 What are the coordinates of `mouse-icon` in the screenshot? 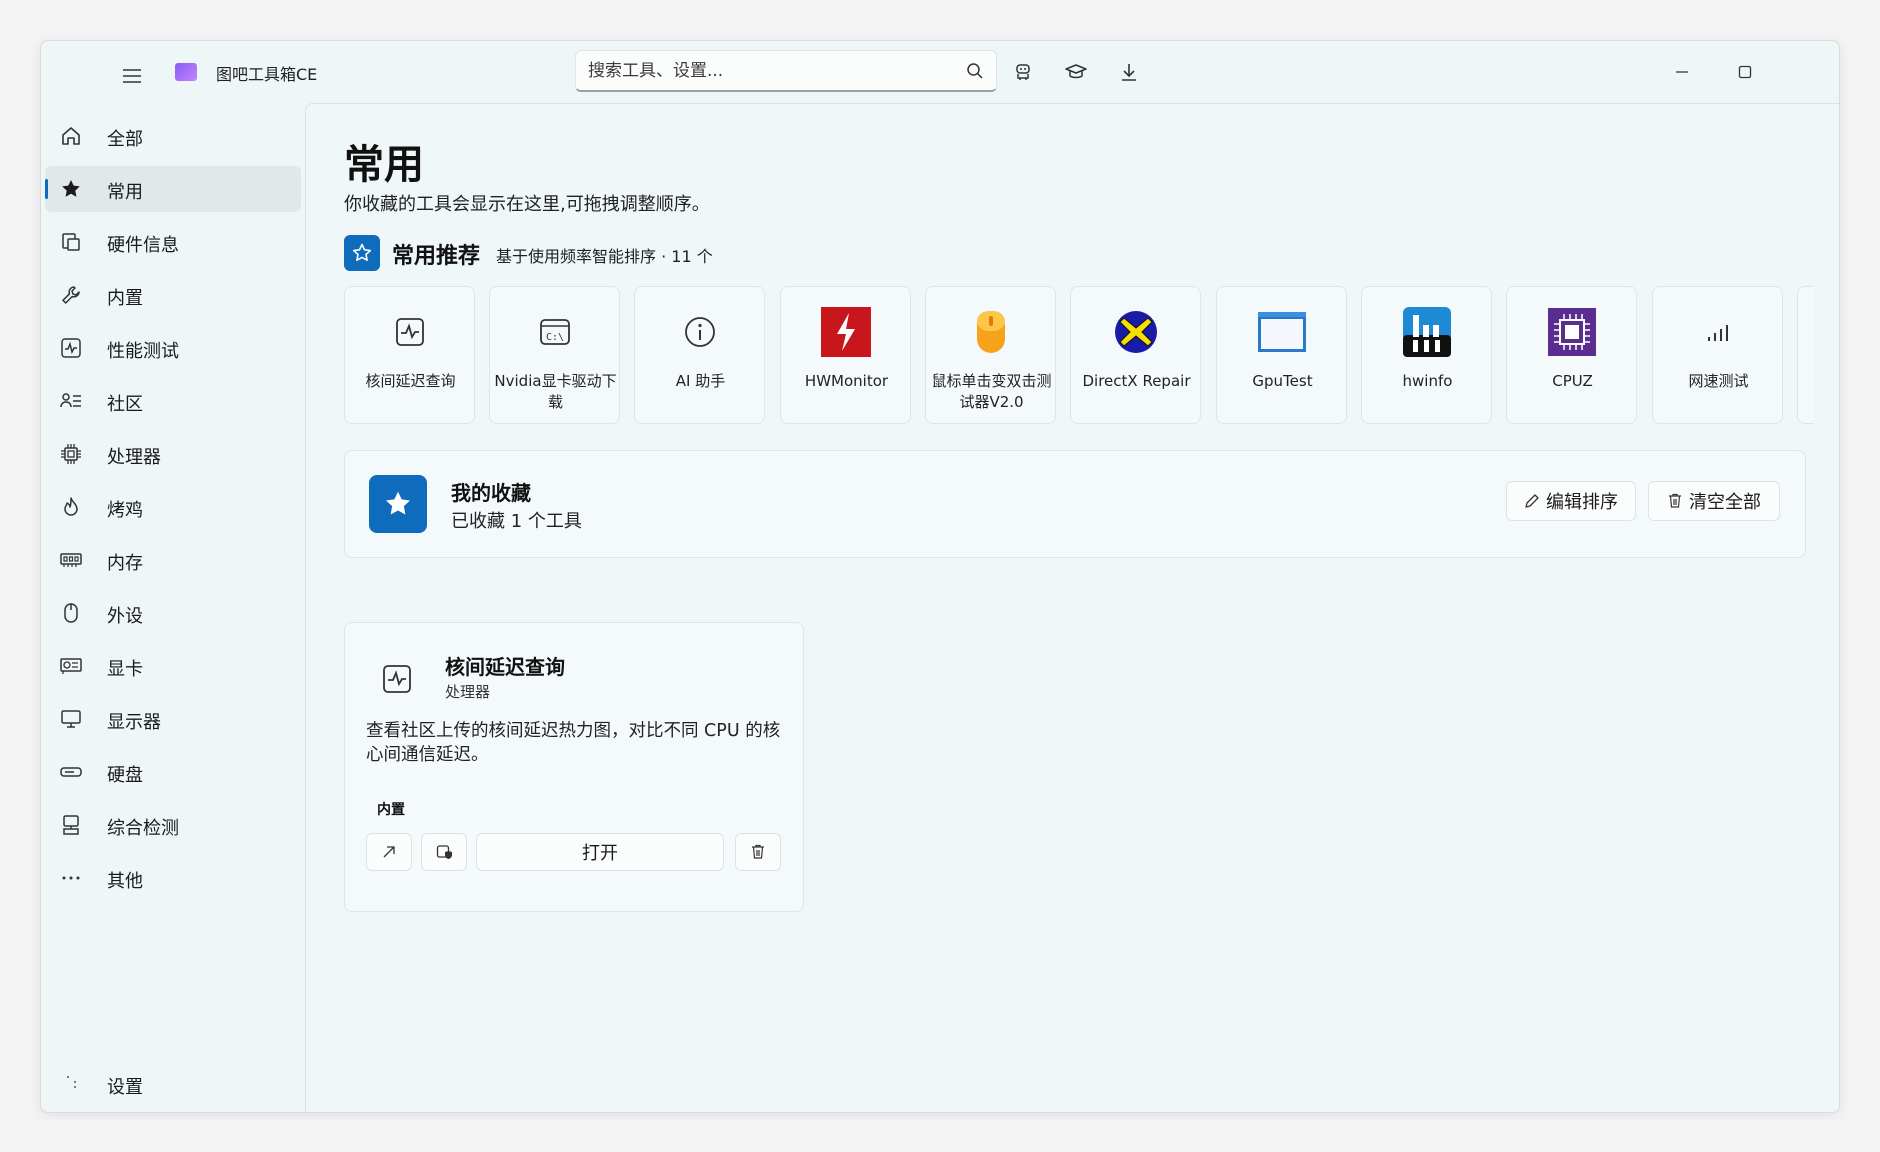 It's located at (71, 613).